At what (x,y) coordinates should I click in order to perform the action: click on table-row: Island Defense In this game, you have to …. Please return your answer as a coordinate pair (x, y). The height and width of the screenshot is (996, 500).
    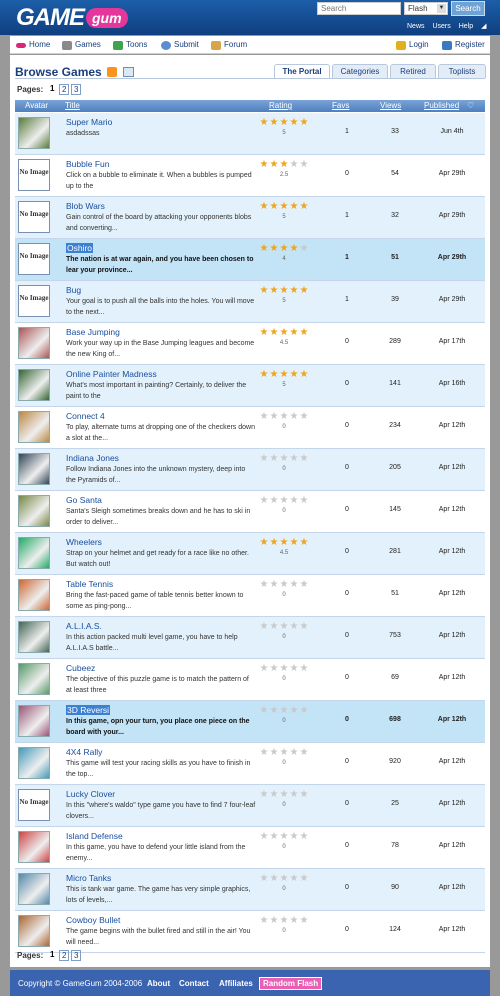
    Looking at the image, I should click on (250, 848).